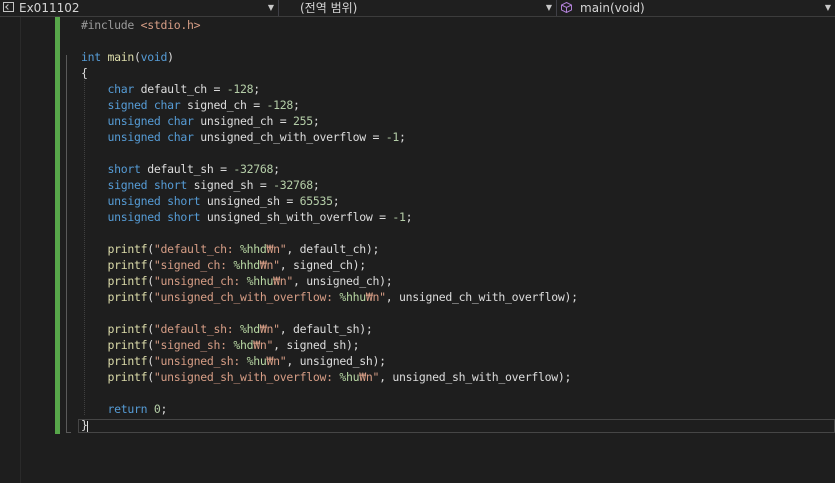  Describe the element at coordinates (121, 89) in the screenshot. I see `code-token: char` at that location.